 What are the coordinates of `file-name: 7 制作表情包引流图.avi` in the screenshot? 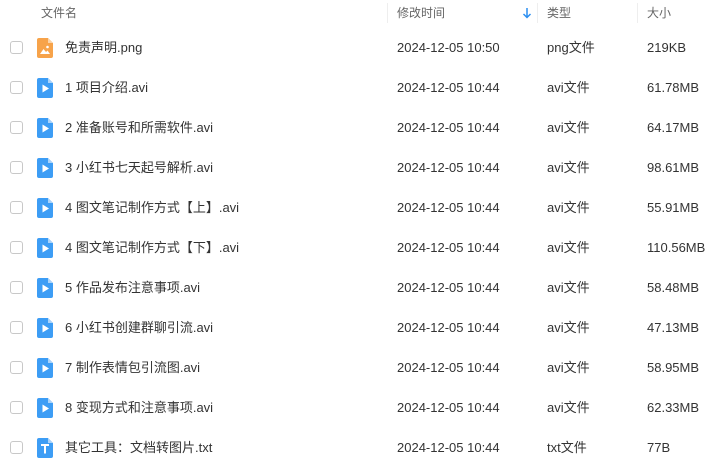 It's located at (132, 368).